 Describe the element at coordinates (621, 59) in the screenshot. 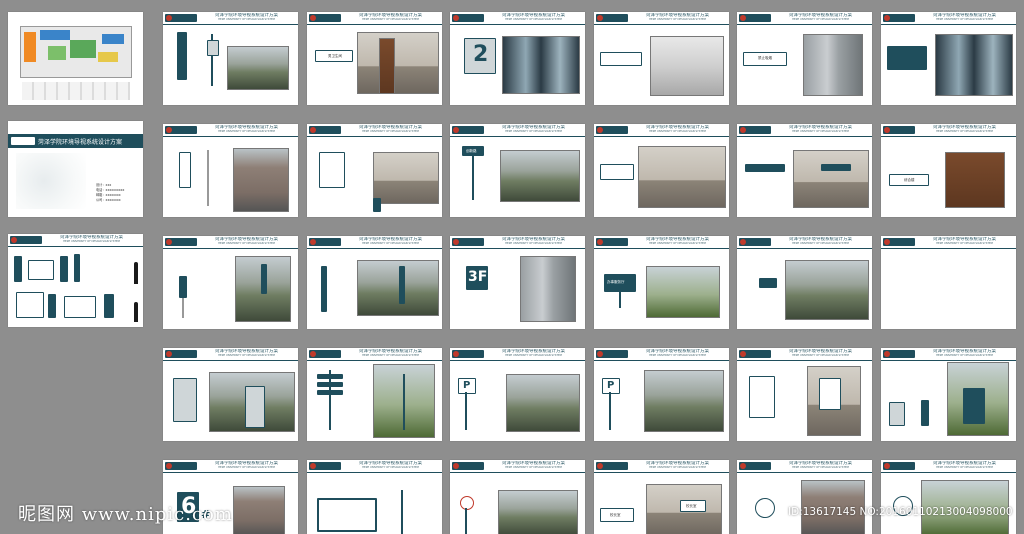

I see `water-plate` at that location.